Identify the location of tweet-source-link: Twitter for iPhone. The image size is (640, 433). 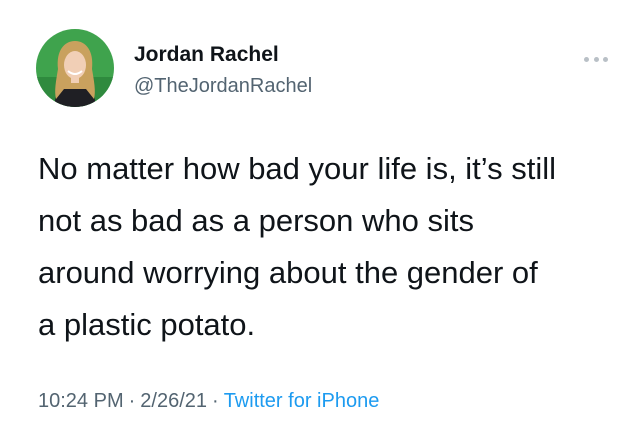
(302, 401).